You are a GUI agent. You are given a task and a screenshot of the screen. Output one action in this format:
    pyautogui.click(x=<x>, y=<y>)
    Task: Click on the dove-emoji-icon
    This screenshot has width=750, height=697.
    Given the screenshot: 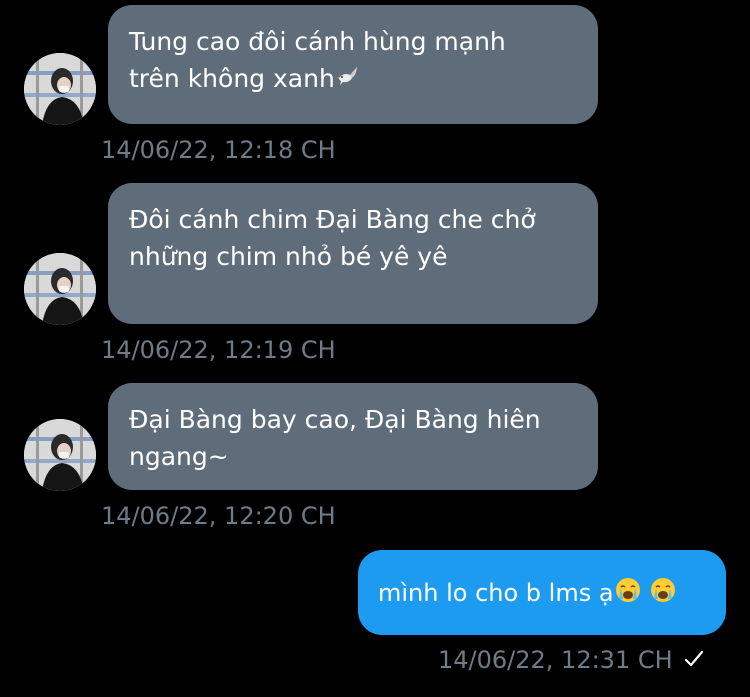 What is the action you would take?
    pyautogui.click(x=349, y=80)
    